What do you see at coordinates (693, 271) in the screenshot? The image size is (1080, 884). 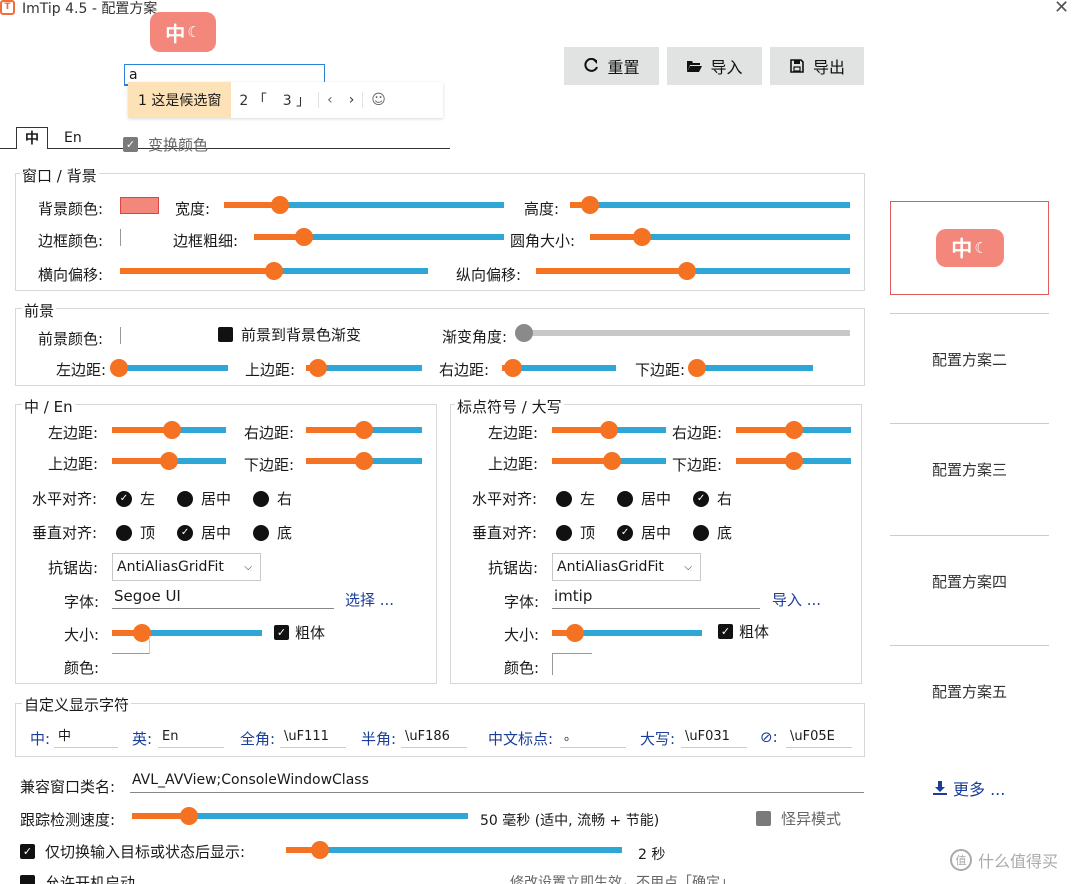 I see `y-offset-slider` at bounding box center [693, 271].